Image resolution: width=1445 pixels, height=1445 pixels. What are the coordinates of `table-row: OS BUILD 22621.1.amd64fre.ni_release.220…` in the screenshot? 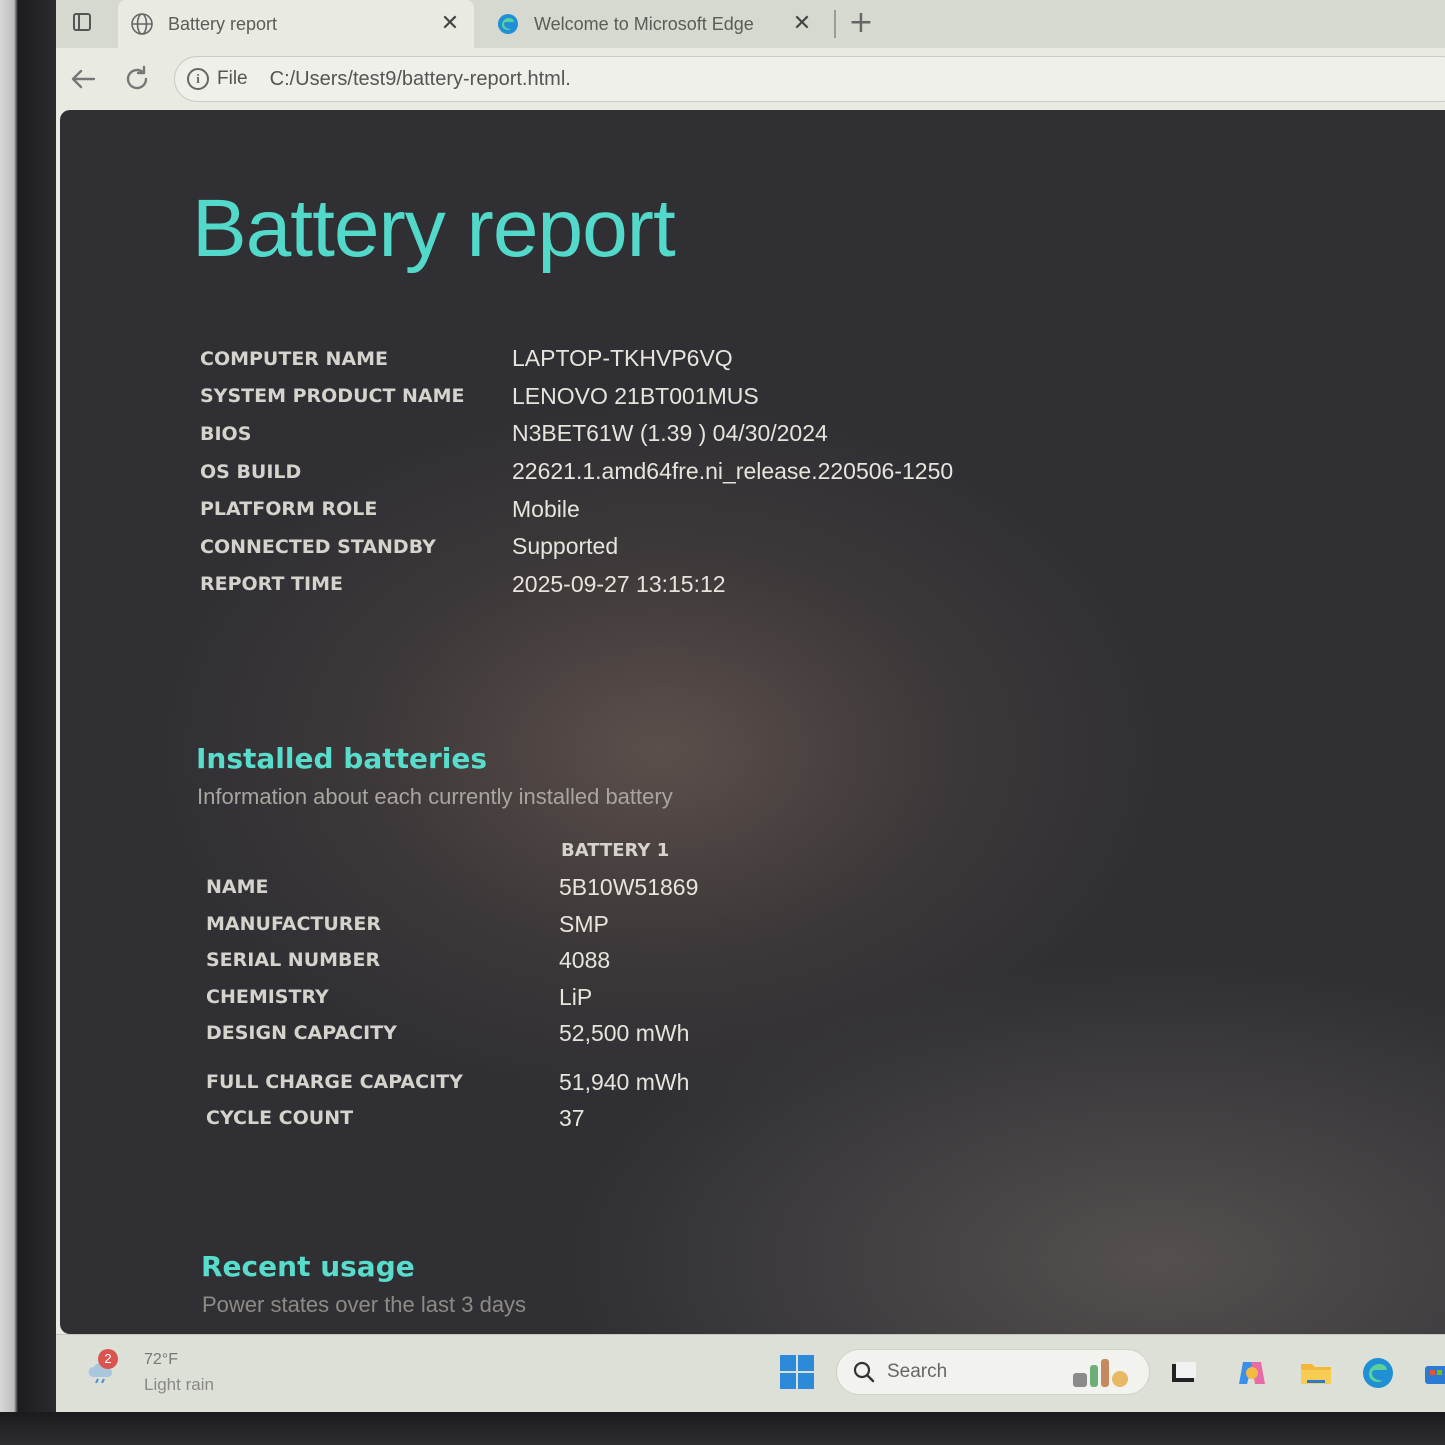 It's located at (576, 472).